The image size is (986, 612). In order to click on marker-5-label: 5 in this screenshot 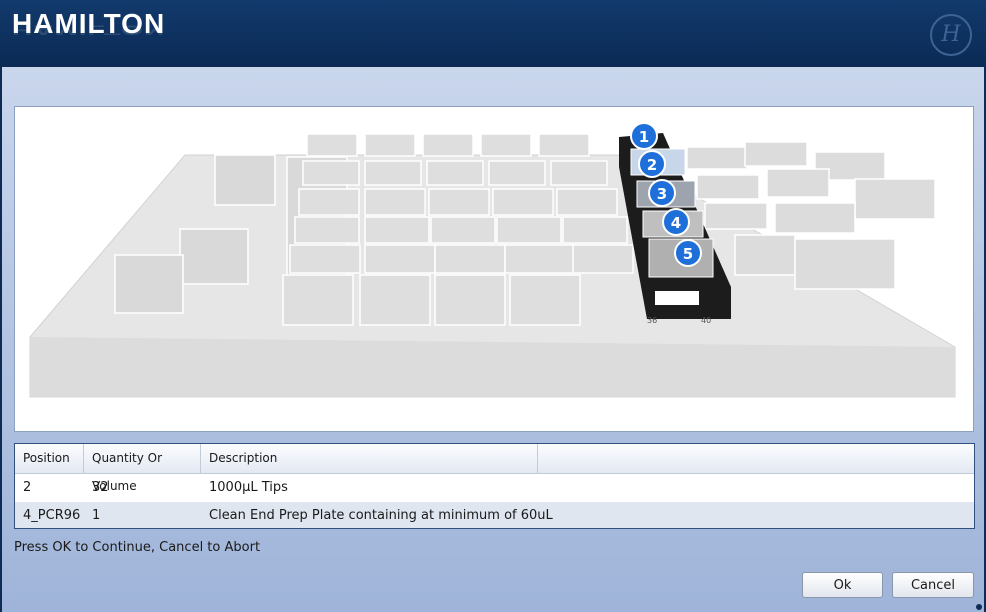, I will do `click(688, 254)`.